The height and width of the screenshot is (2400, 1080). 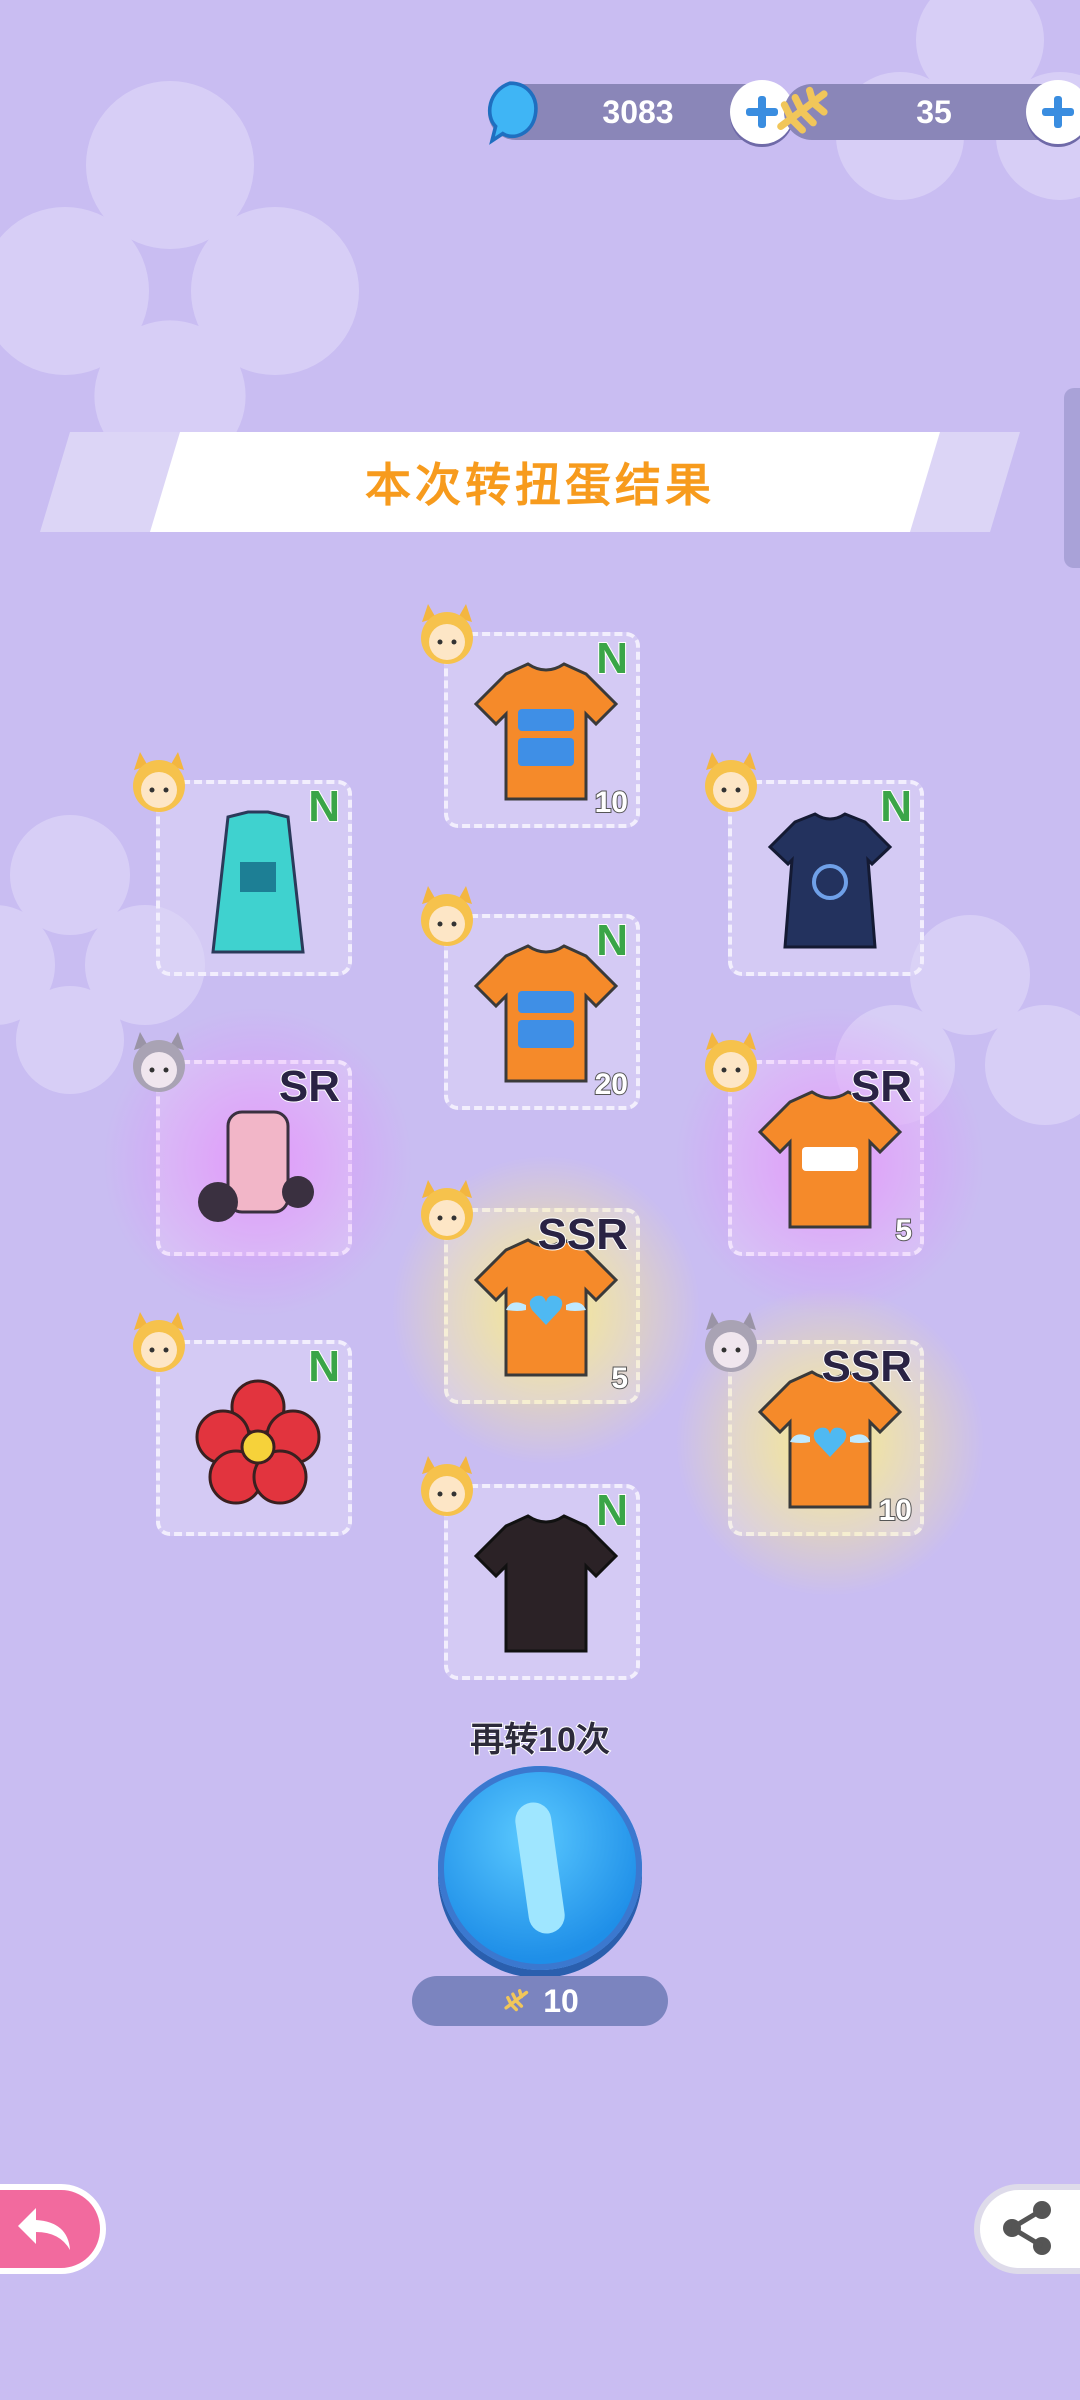 What do you see at coordinates (611, 1084) in the screenshot?
I see `item-count: 20` at bounding box center [611, 1084].